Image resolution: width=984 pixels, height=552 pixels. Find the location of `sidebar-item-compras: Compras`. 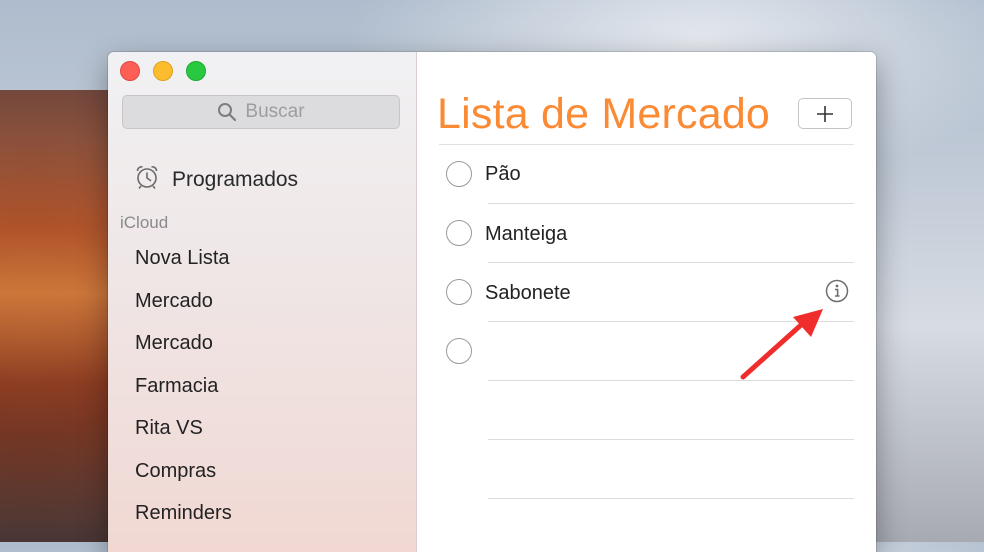

sidebar-item-compras: Compras is located at coordinates (183, 472).